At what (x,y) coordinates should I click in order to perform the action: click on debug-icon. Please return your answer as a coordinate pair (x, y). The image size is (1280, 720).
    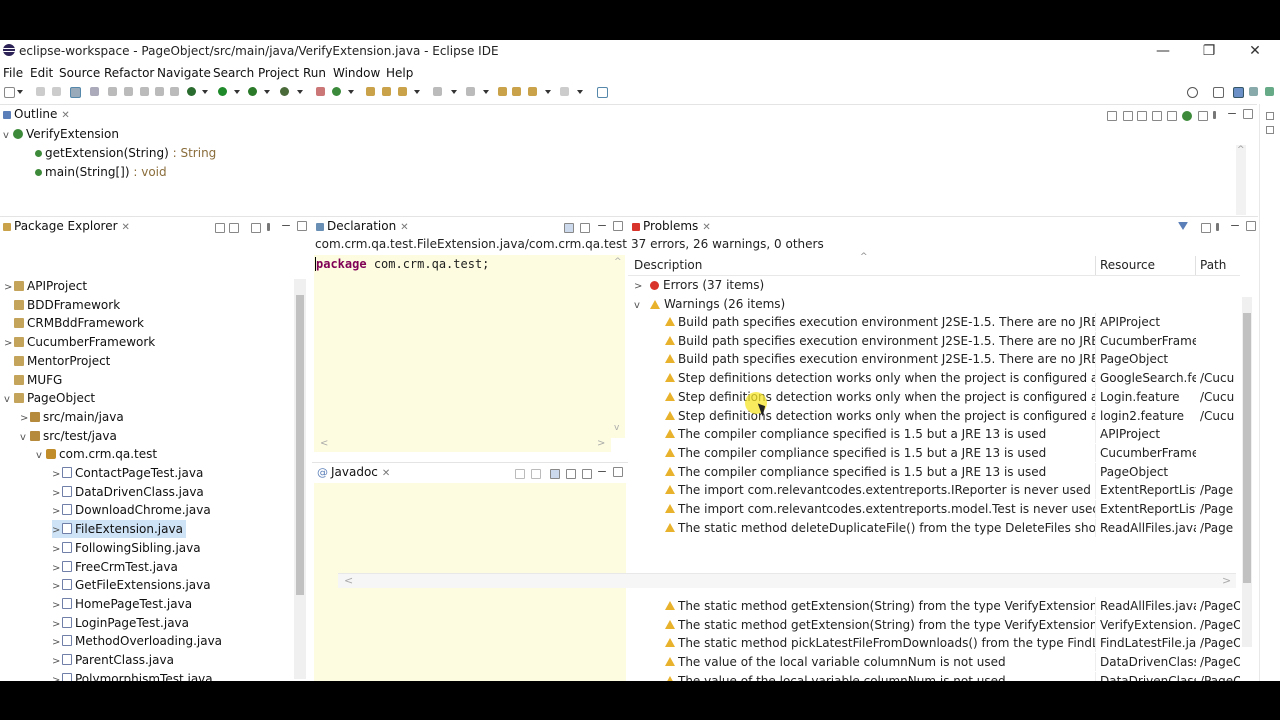
    Looking at the image, I should click on (191, 91).